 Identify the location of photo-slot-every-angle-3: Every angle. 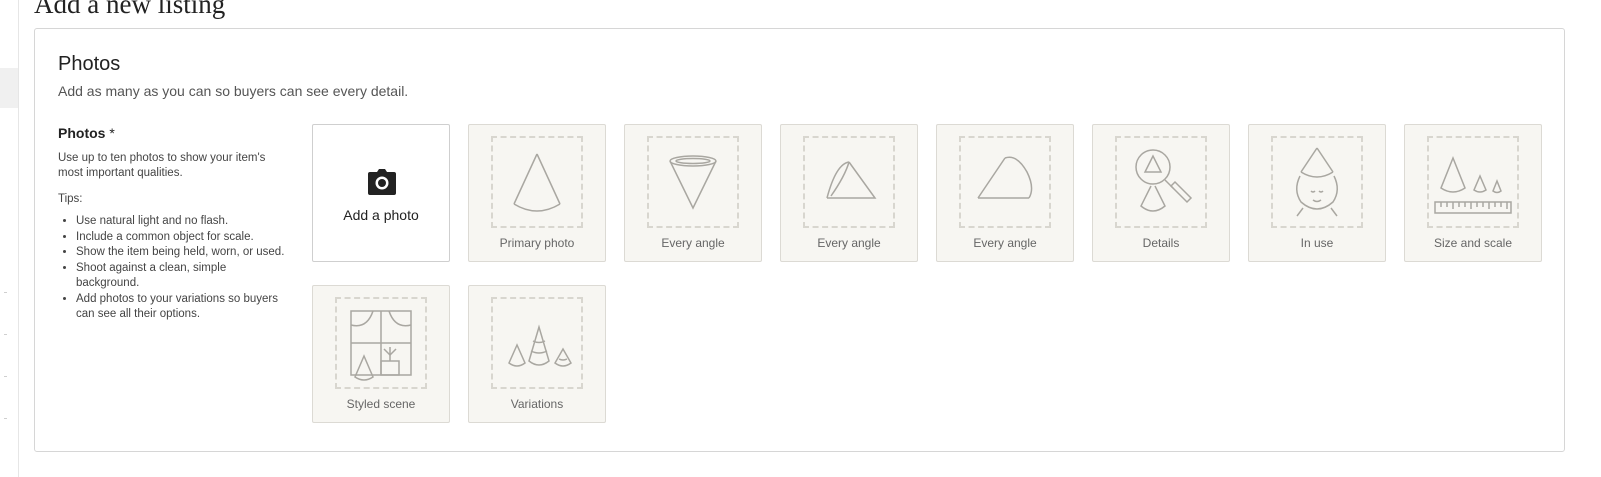
(1005, 193).